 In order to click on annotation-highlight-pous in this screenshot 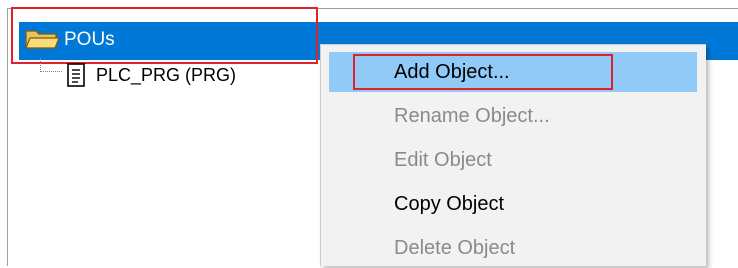, I will do `click(164, 35)`.